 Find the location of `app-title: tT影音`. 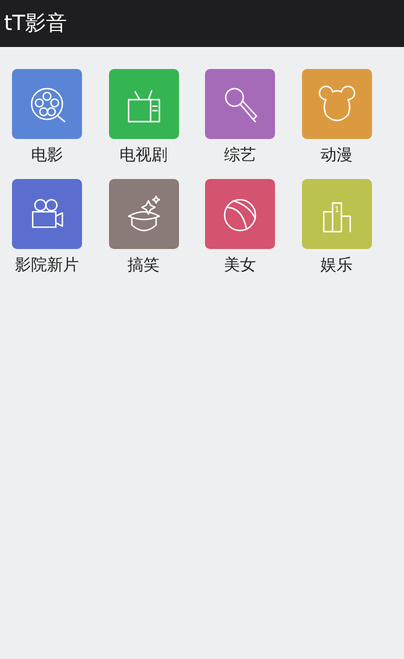

app-title: tT影音 is located at coordinates (36, 23).